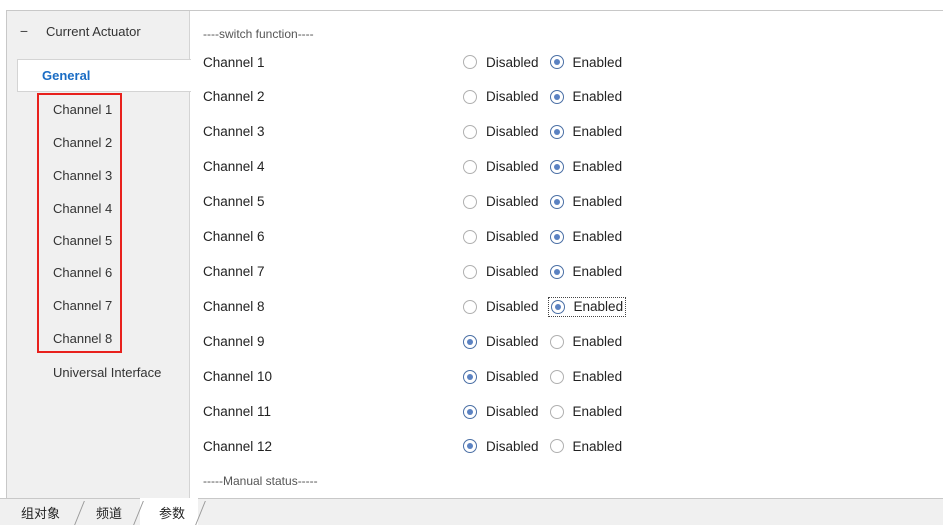 This screenshot has height=525, width=943. Describe the element at coordinates (82, 240) in the screenshot. I see `sidebar-item-channel-5: Channel 5` at that location.